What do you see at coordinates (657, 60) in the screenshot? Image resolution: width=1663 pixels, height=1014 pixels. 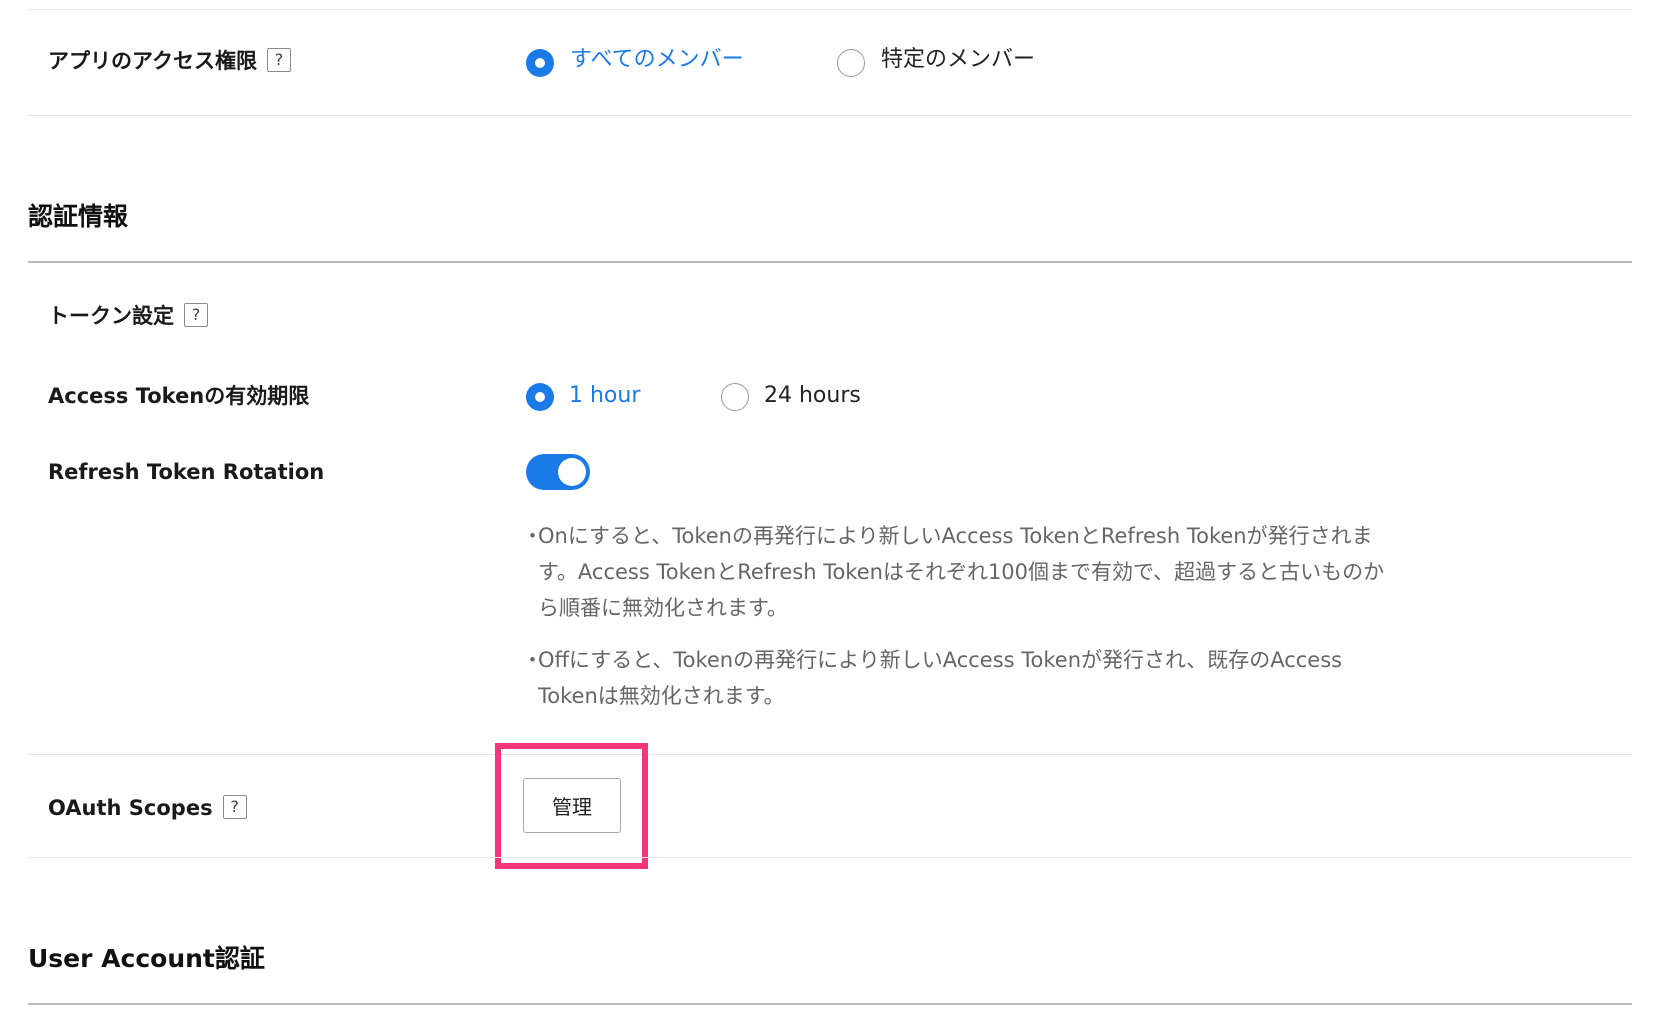 I see `radio-all-members-label: すべてのメンバー` at bounding box center [657, 60].